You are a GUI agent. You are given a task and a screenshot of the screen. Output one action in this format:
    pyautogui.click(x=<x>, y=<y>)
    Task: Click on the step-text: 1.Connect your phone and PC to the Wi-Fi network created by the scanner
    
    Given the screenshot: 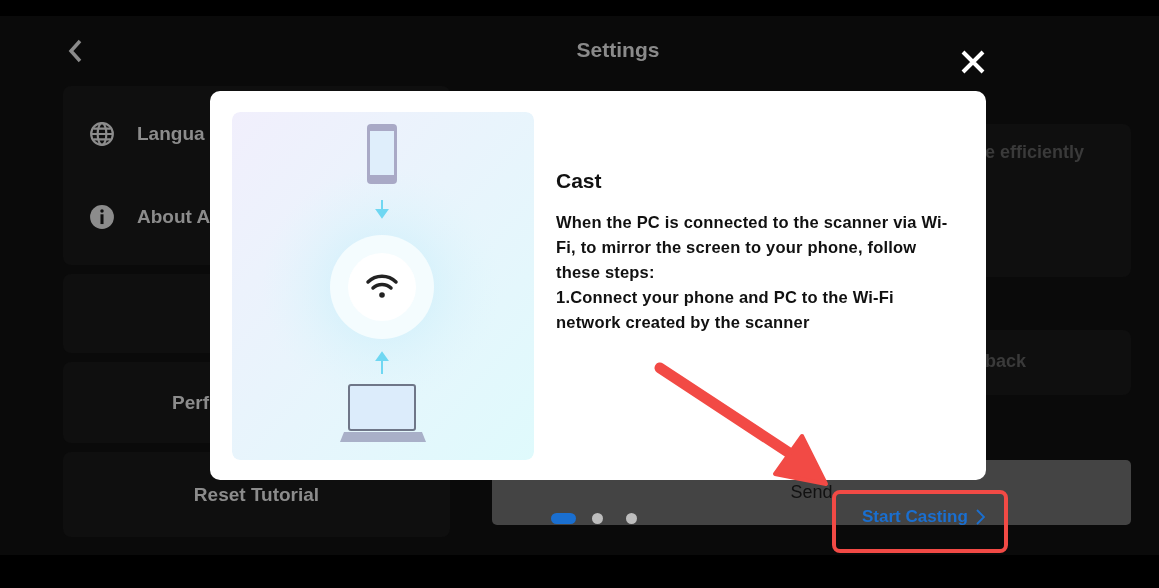 What is the action you would take?
    pyautogui.click(x=725, y=310)
    